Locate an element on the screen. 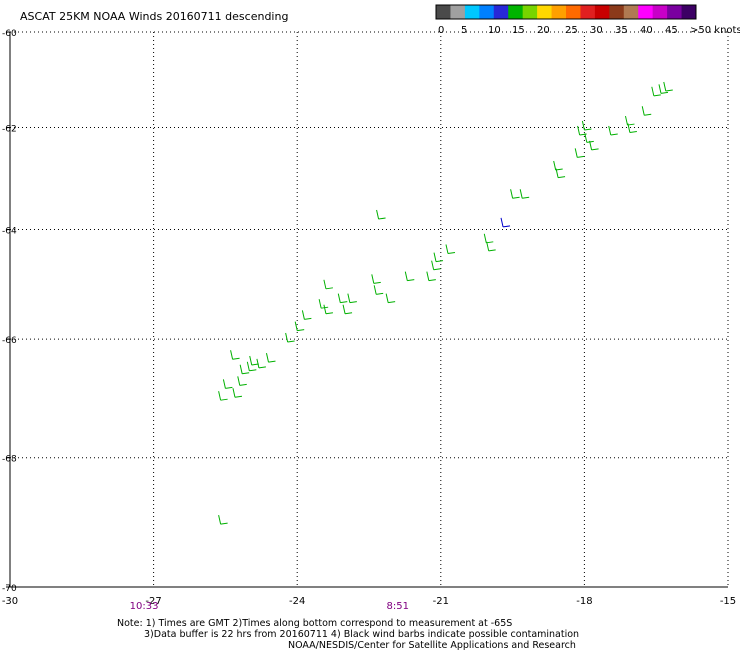 The width and height of the screenshot is (740, 650). legend-label: 0 is located at coordinates (441, 30).